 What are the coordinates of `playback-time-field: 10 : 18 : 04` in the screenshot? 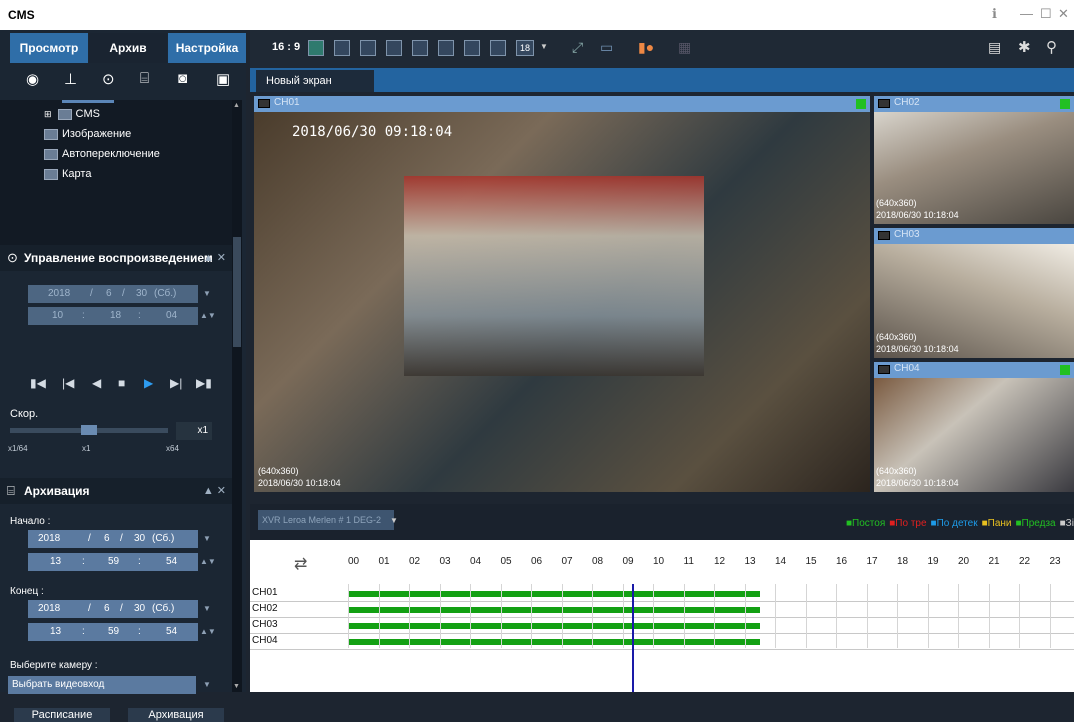 It's located at (113, 316).